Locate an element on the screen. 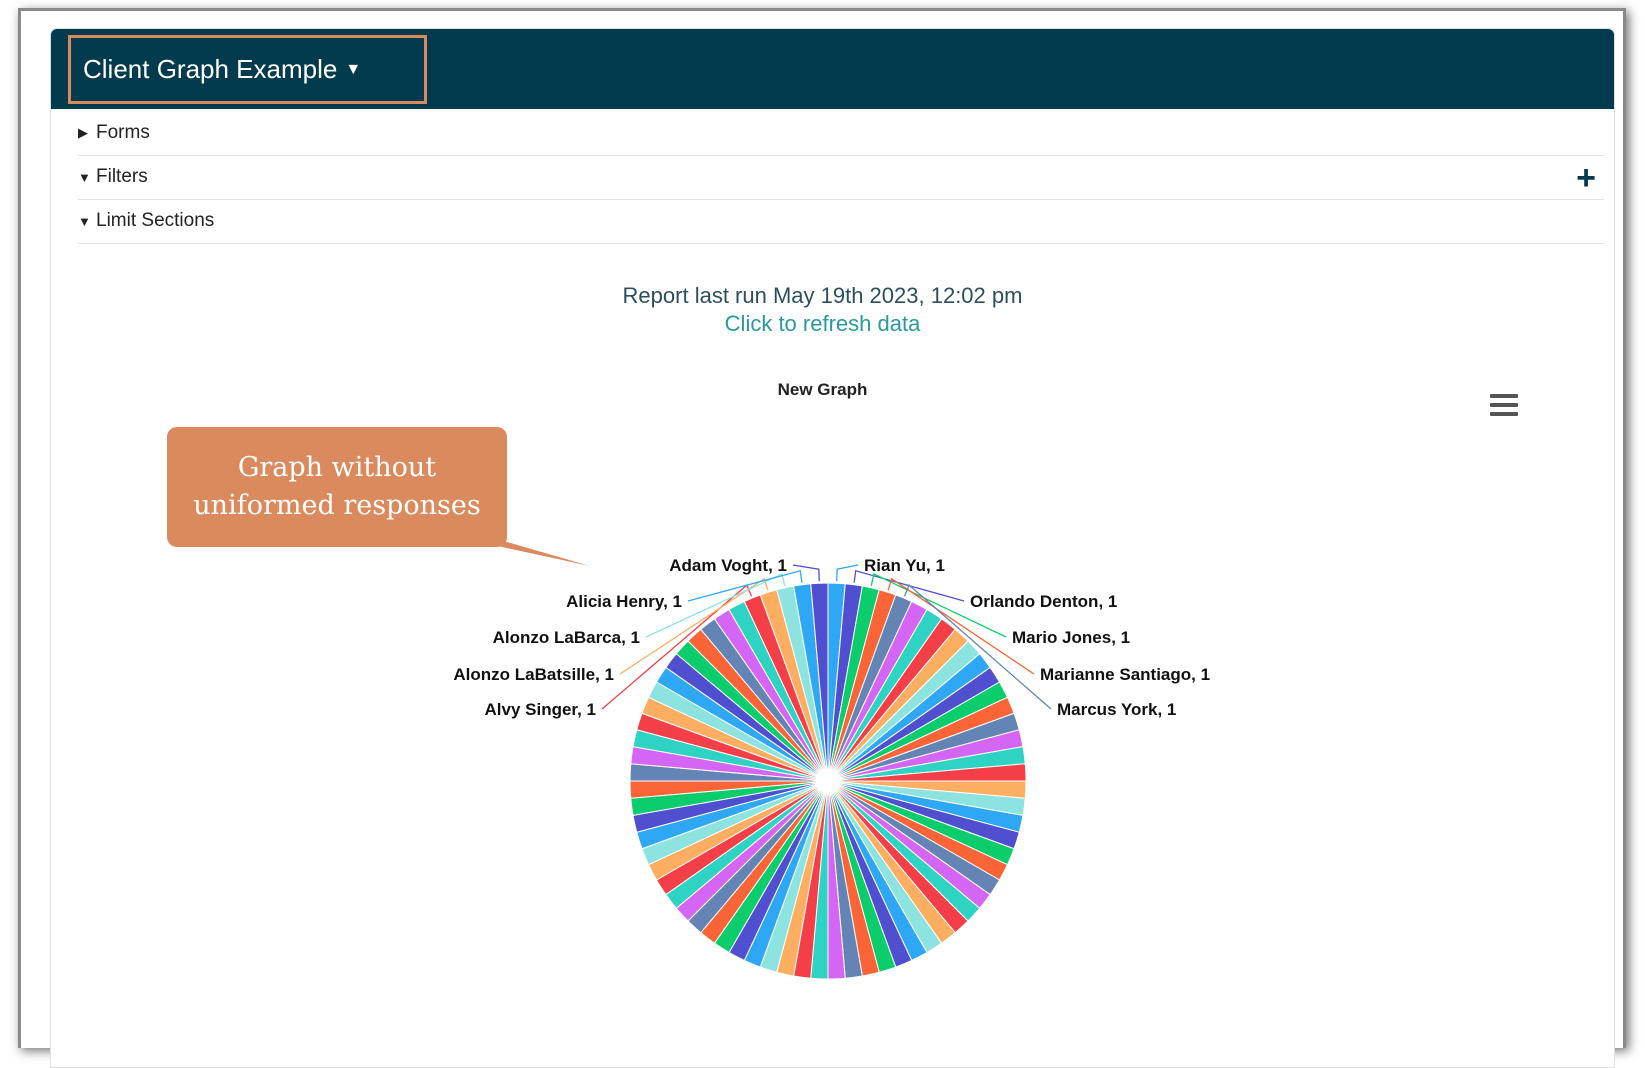 Image resolution: width=1645 pixels, height=1068 pixels. callout-line-2: uniformed responses is located at coordinates (337, 505).